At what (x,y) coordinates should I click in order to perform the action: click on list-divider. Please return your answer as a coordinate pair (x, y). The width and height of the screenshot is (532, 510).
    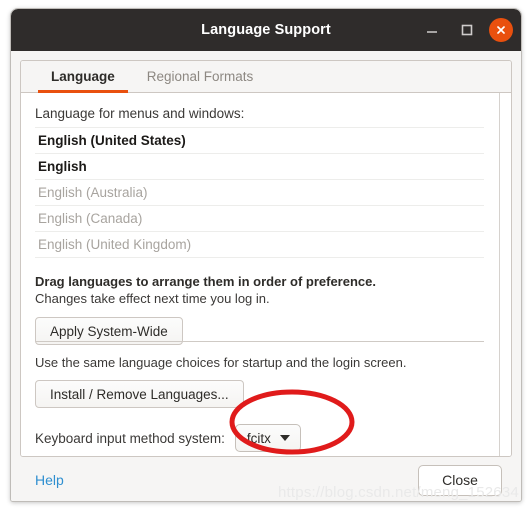
    Looking at the image, I should click on (259, 341).